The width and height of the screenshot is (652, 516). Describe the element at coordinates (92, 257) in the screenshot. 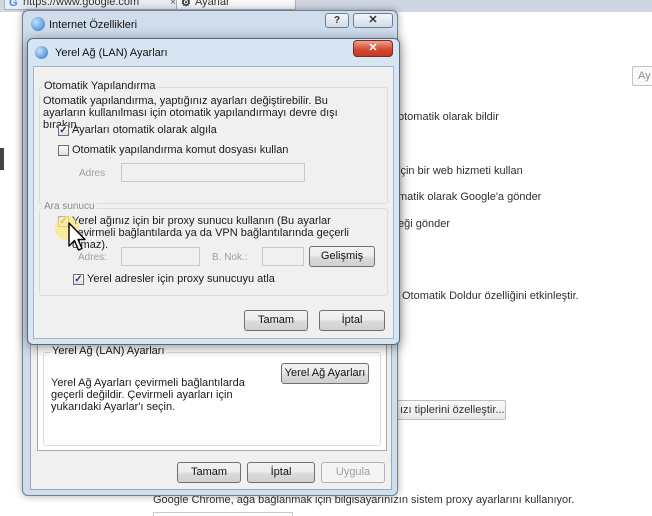

I see `proxy-address-label: Adres:` at that location.